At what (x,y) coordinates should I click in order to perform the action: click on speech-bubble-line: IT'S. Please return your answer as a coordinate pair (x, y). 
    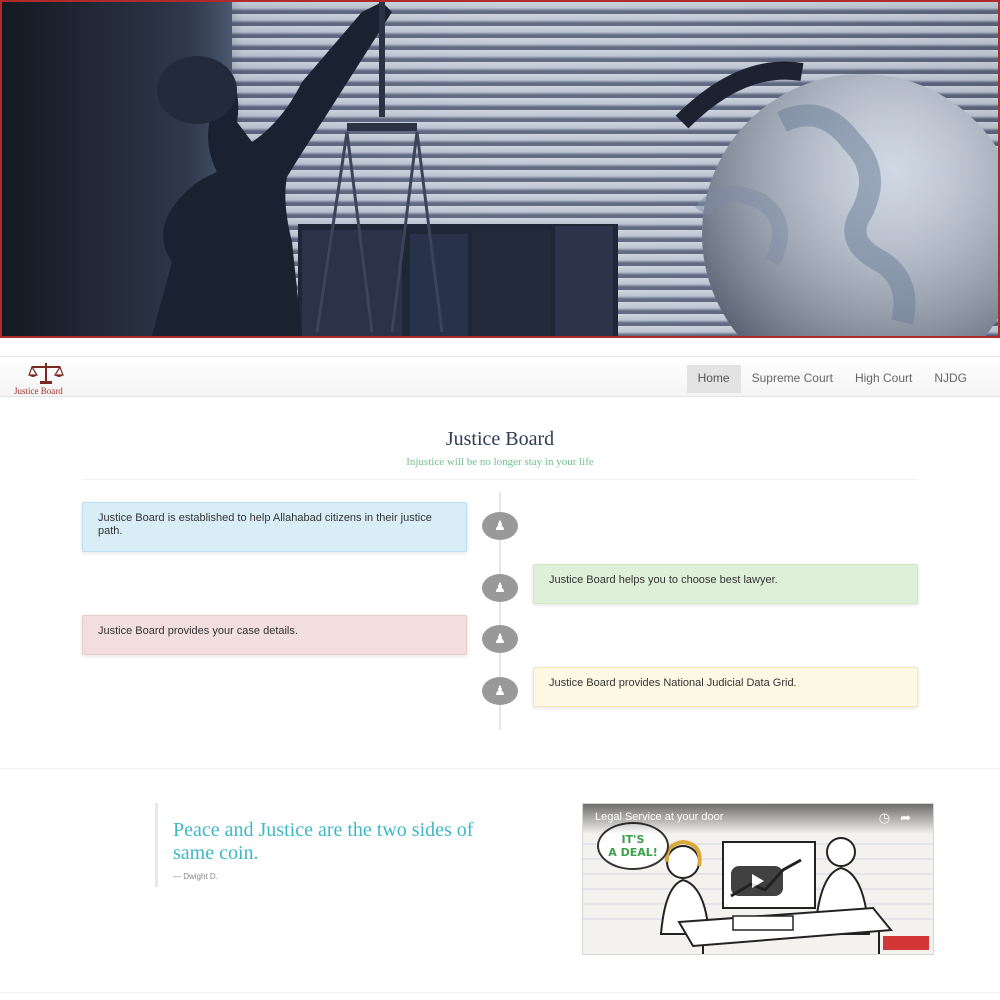
    Looking at the image, I should click on (633, 839).